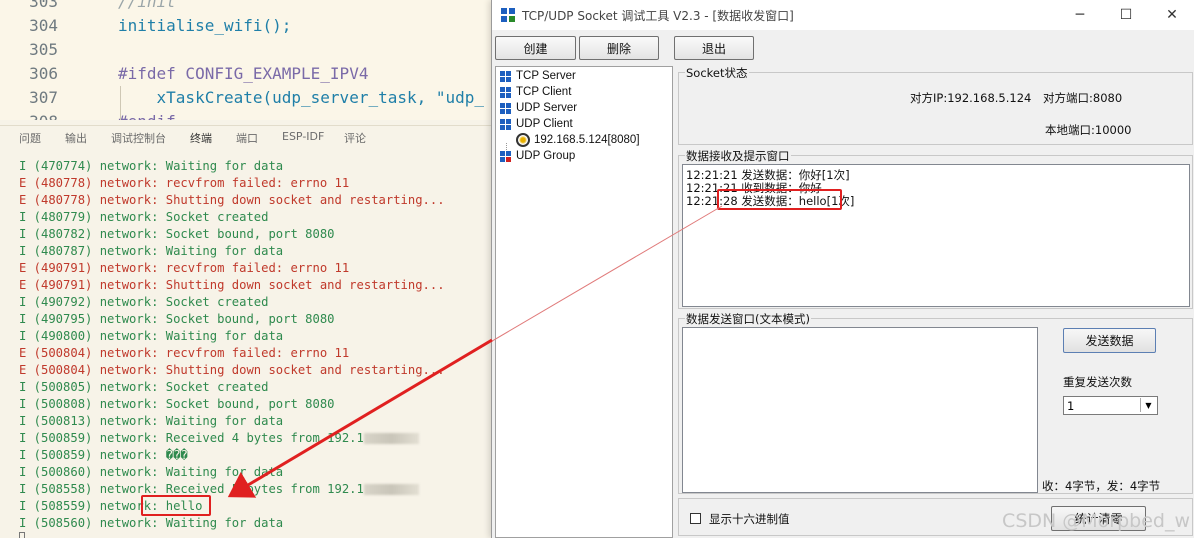 Image resolution: width=1194 pixels, height=538 pixels. I want to click on close-icon: ✕, so click(1171, 15).